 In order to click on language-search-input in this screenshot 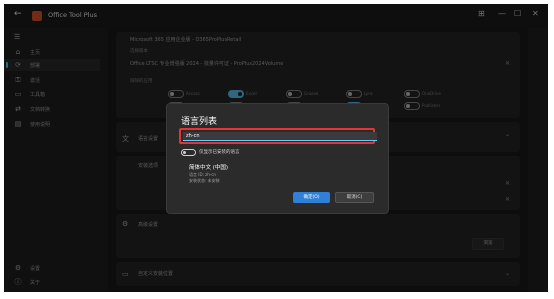, I will do `click(280, 136)`.